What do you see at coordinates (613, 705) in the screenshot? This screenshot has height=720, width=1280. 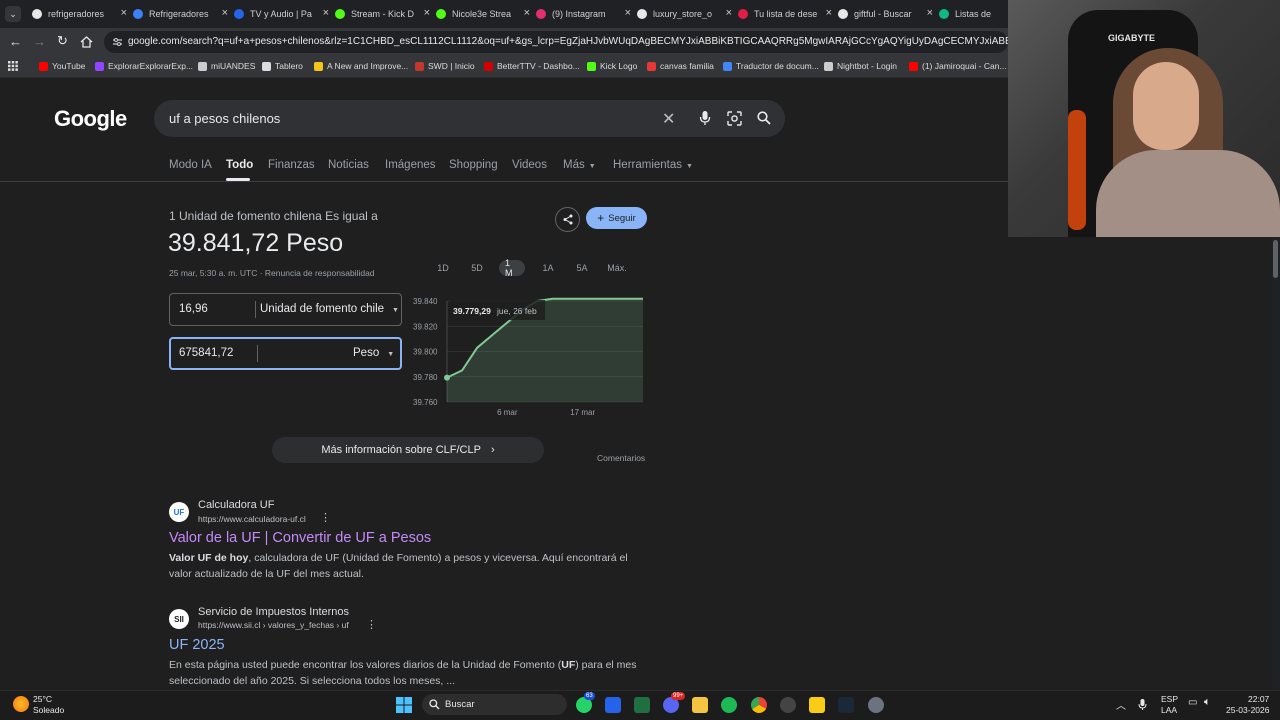 I see `notes-app-icon` at bounding box center [613, 705].